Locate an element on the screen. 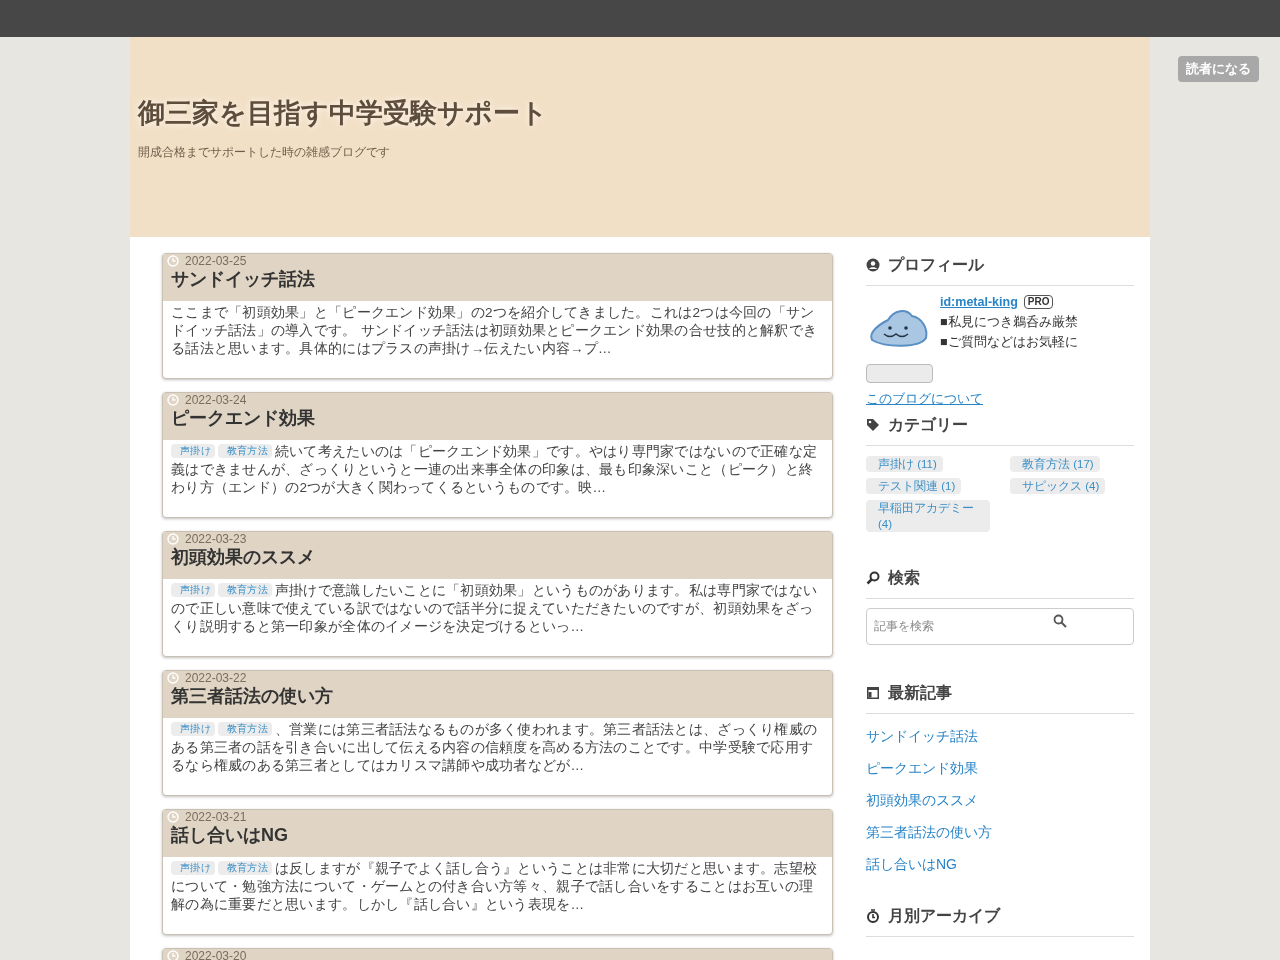 The height and width of the screenshot is (960, 1280). article-date: 2022-03-23 is located at coordinates (216, 538).